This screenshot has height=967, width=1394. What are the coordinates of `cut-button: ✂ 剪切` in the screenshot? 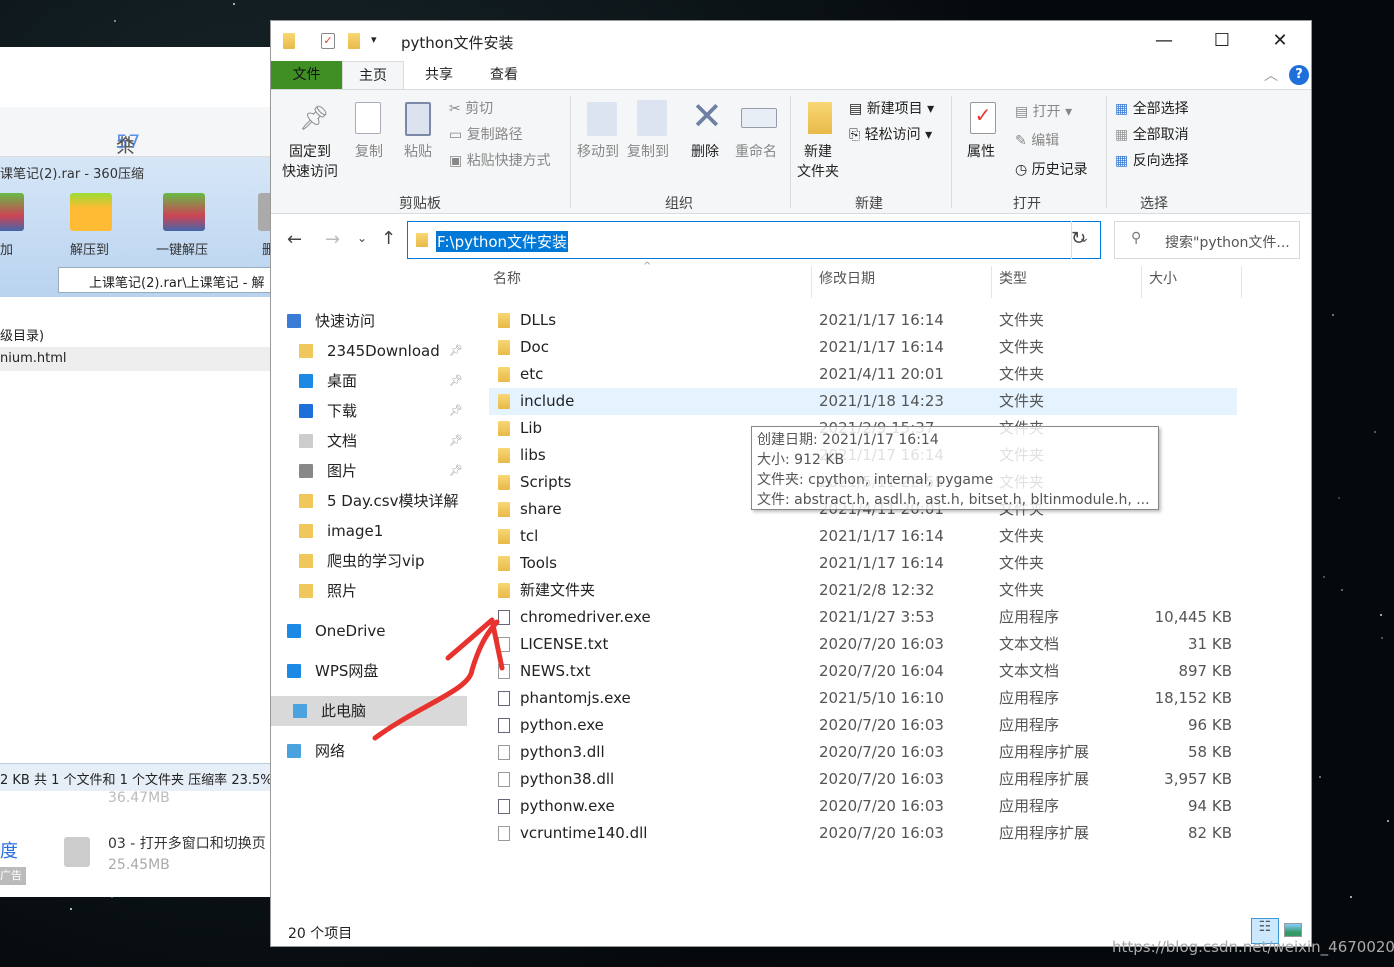 It's located at (471, 109).